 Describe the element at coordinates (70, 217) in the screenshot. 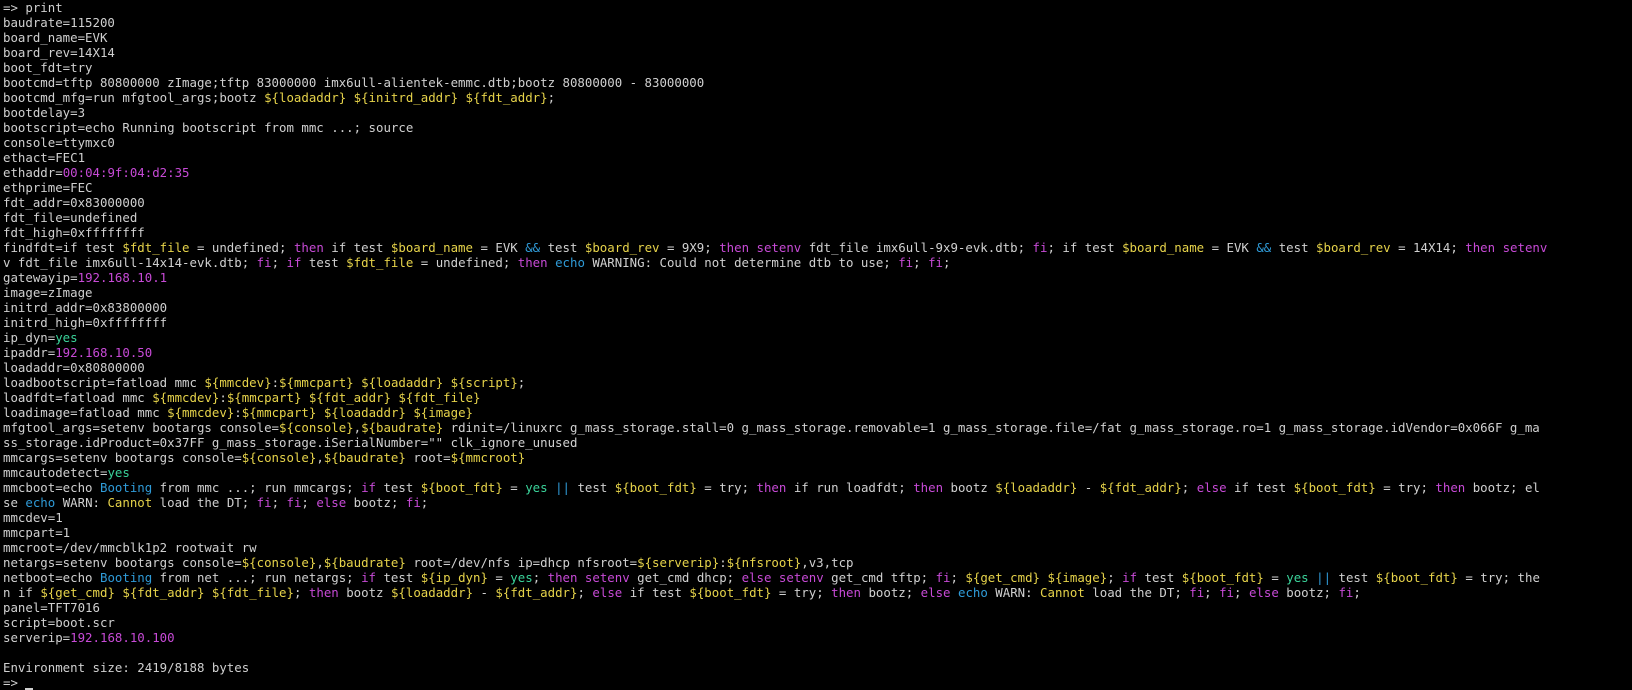

I see `text-segment: fdt_file=undefined` at that location.